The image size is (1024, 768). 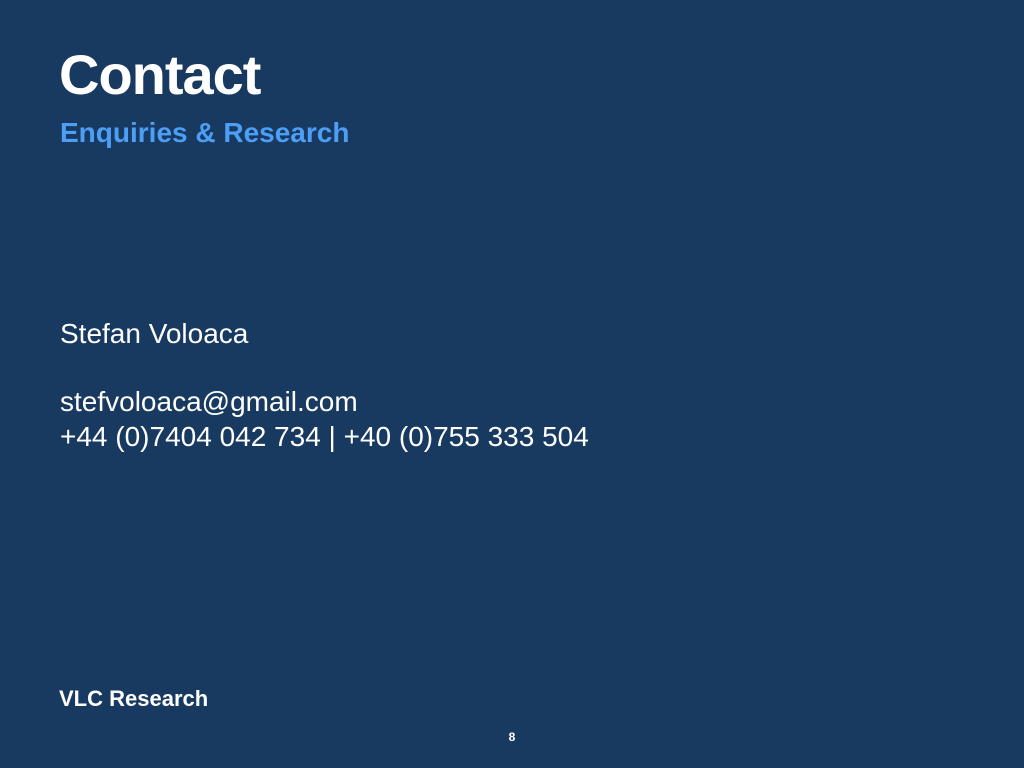 What do you see at coordinates (512, 737) in the screenshot?
I see `page-number: 8` at bounding box center [512, 737].